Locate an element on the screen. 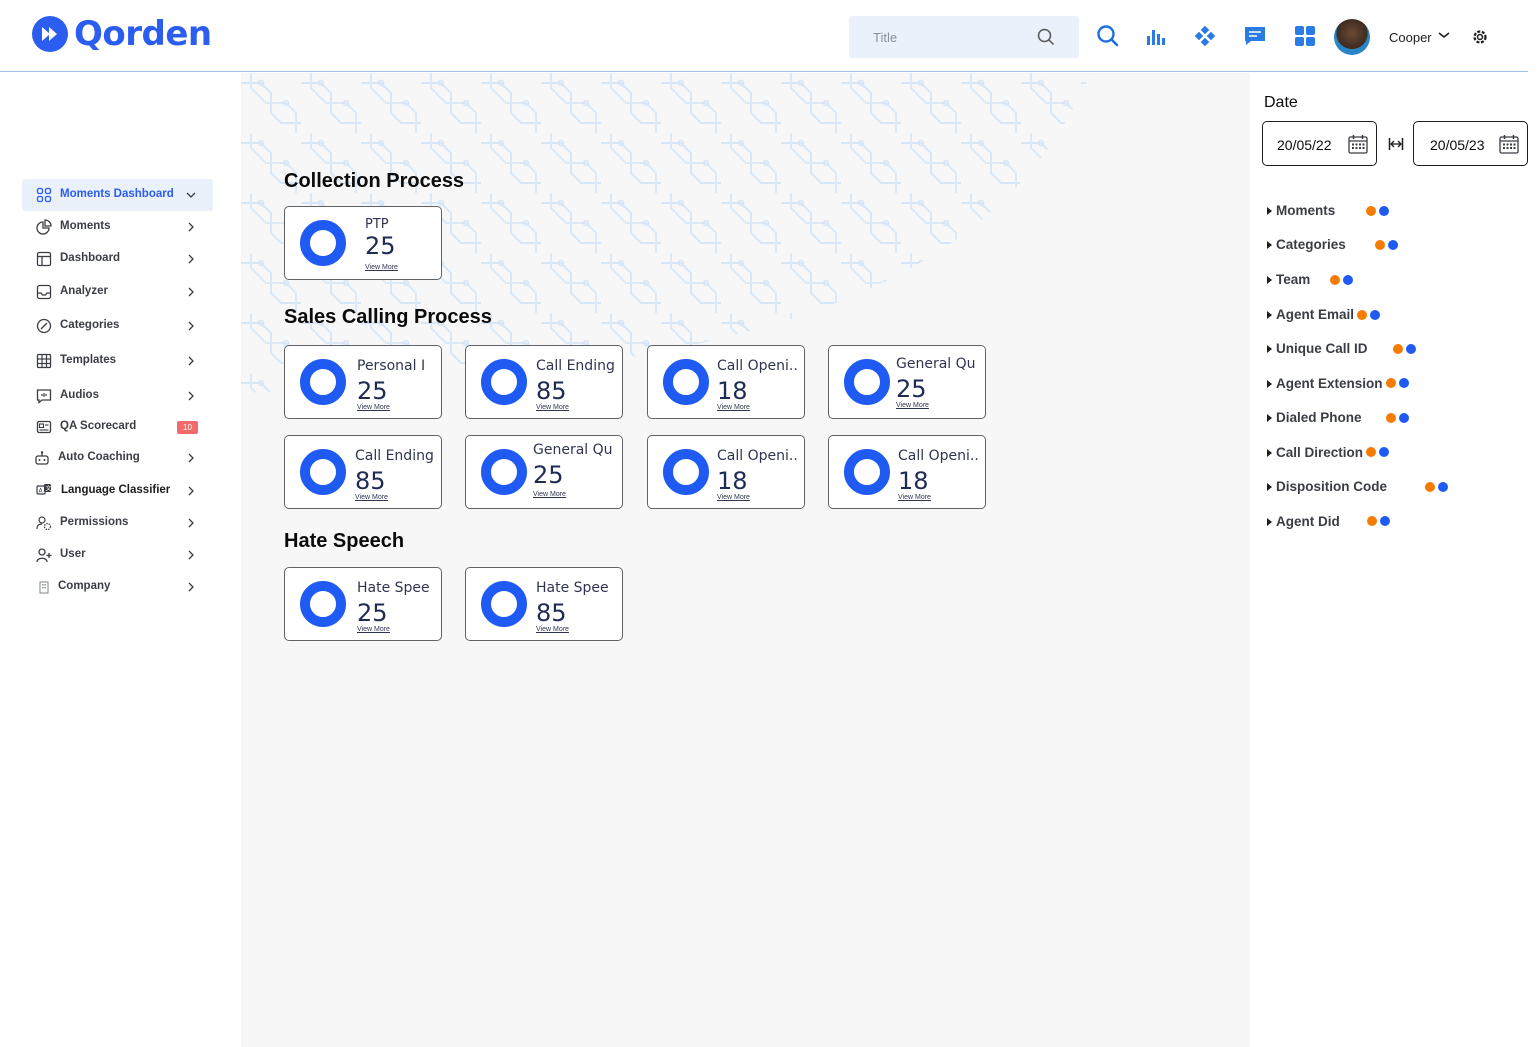 This screenshot has width=1540, height=1047. pie-chart-icon is located at coordinates (44, 227).